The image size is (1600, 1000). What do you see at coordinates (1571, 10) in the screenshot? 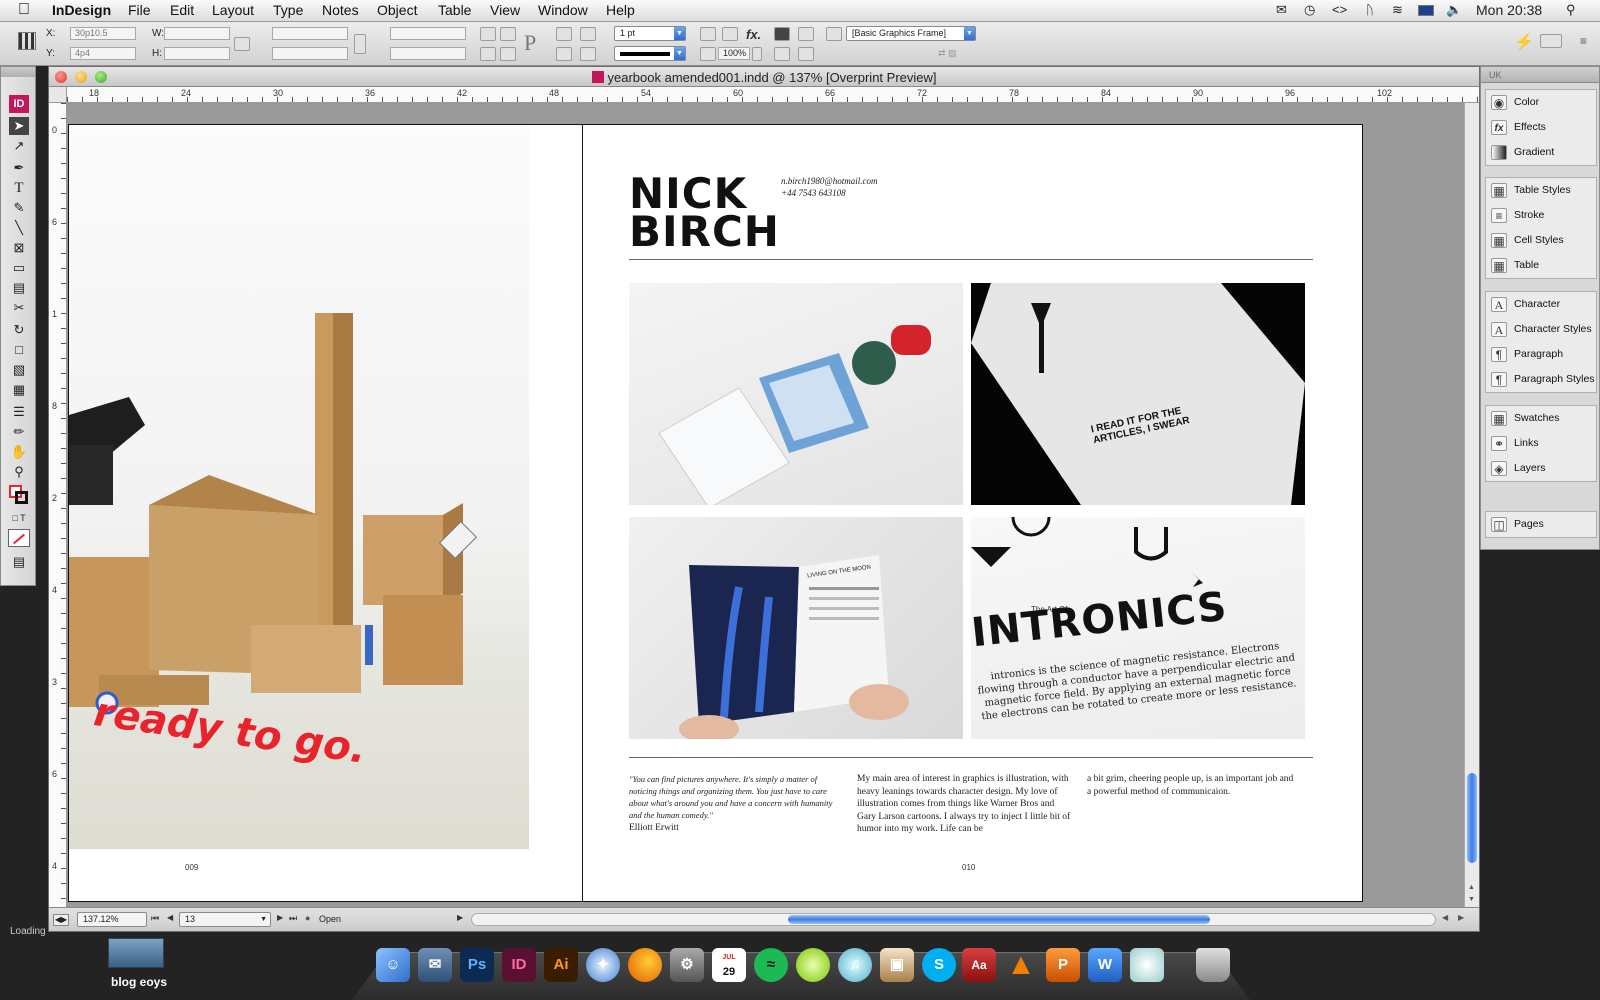
I see `spotlight-search-icon: ⚲` at bounding box center [1571, 10].